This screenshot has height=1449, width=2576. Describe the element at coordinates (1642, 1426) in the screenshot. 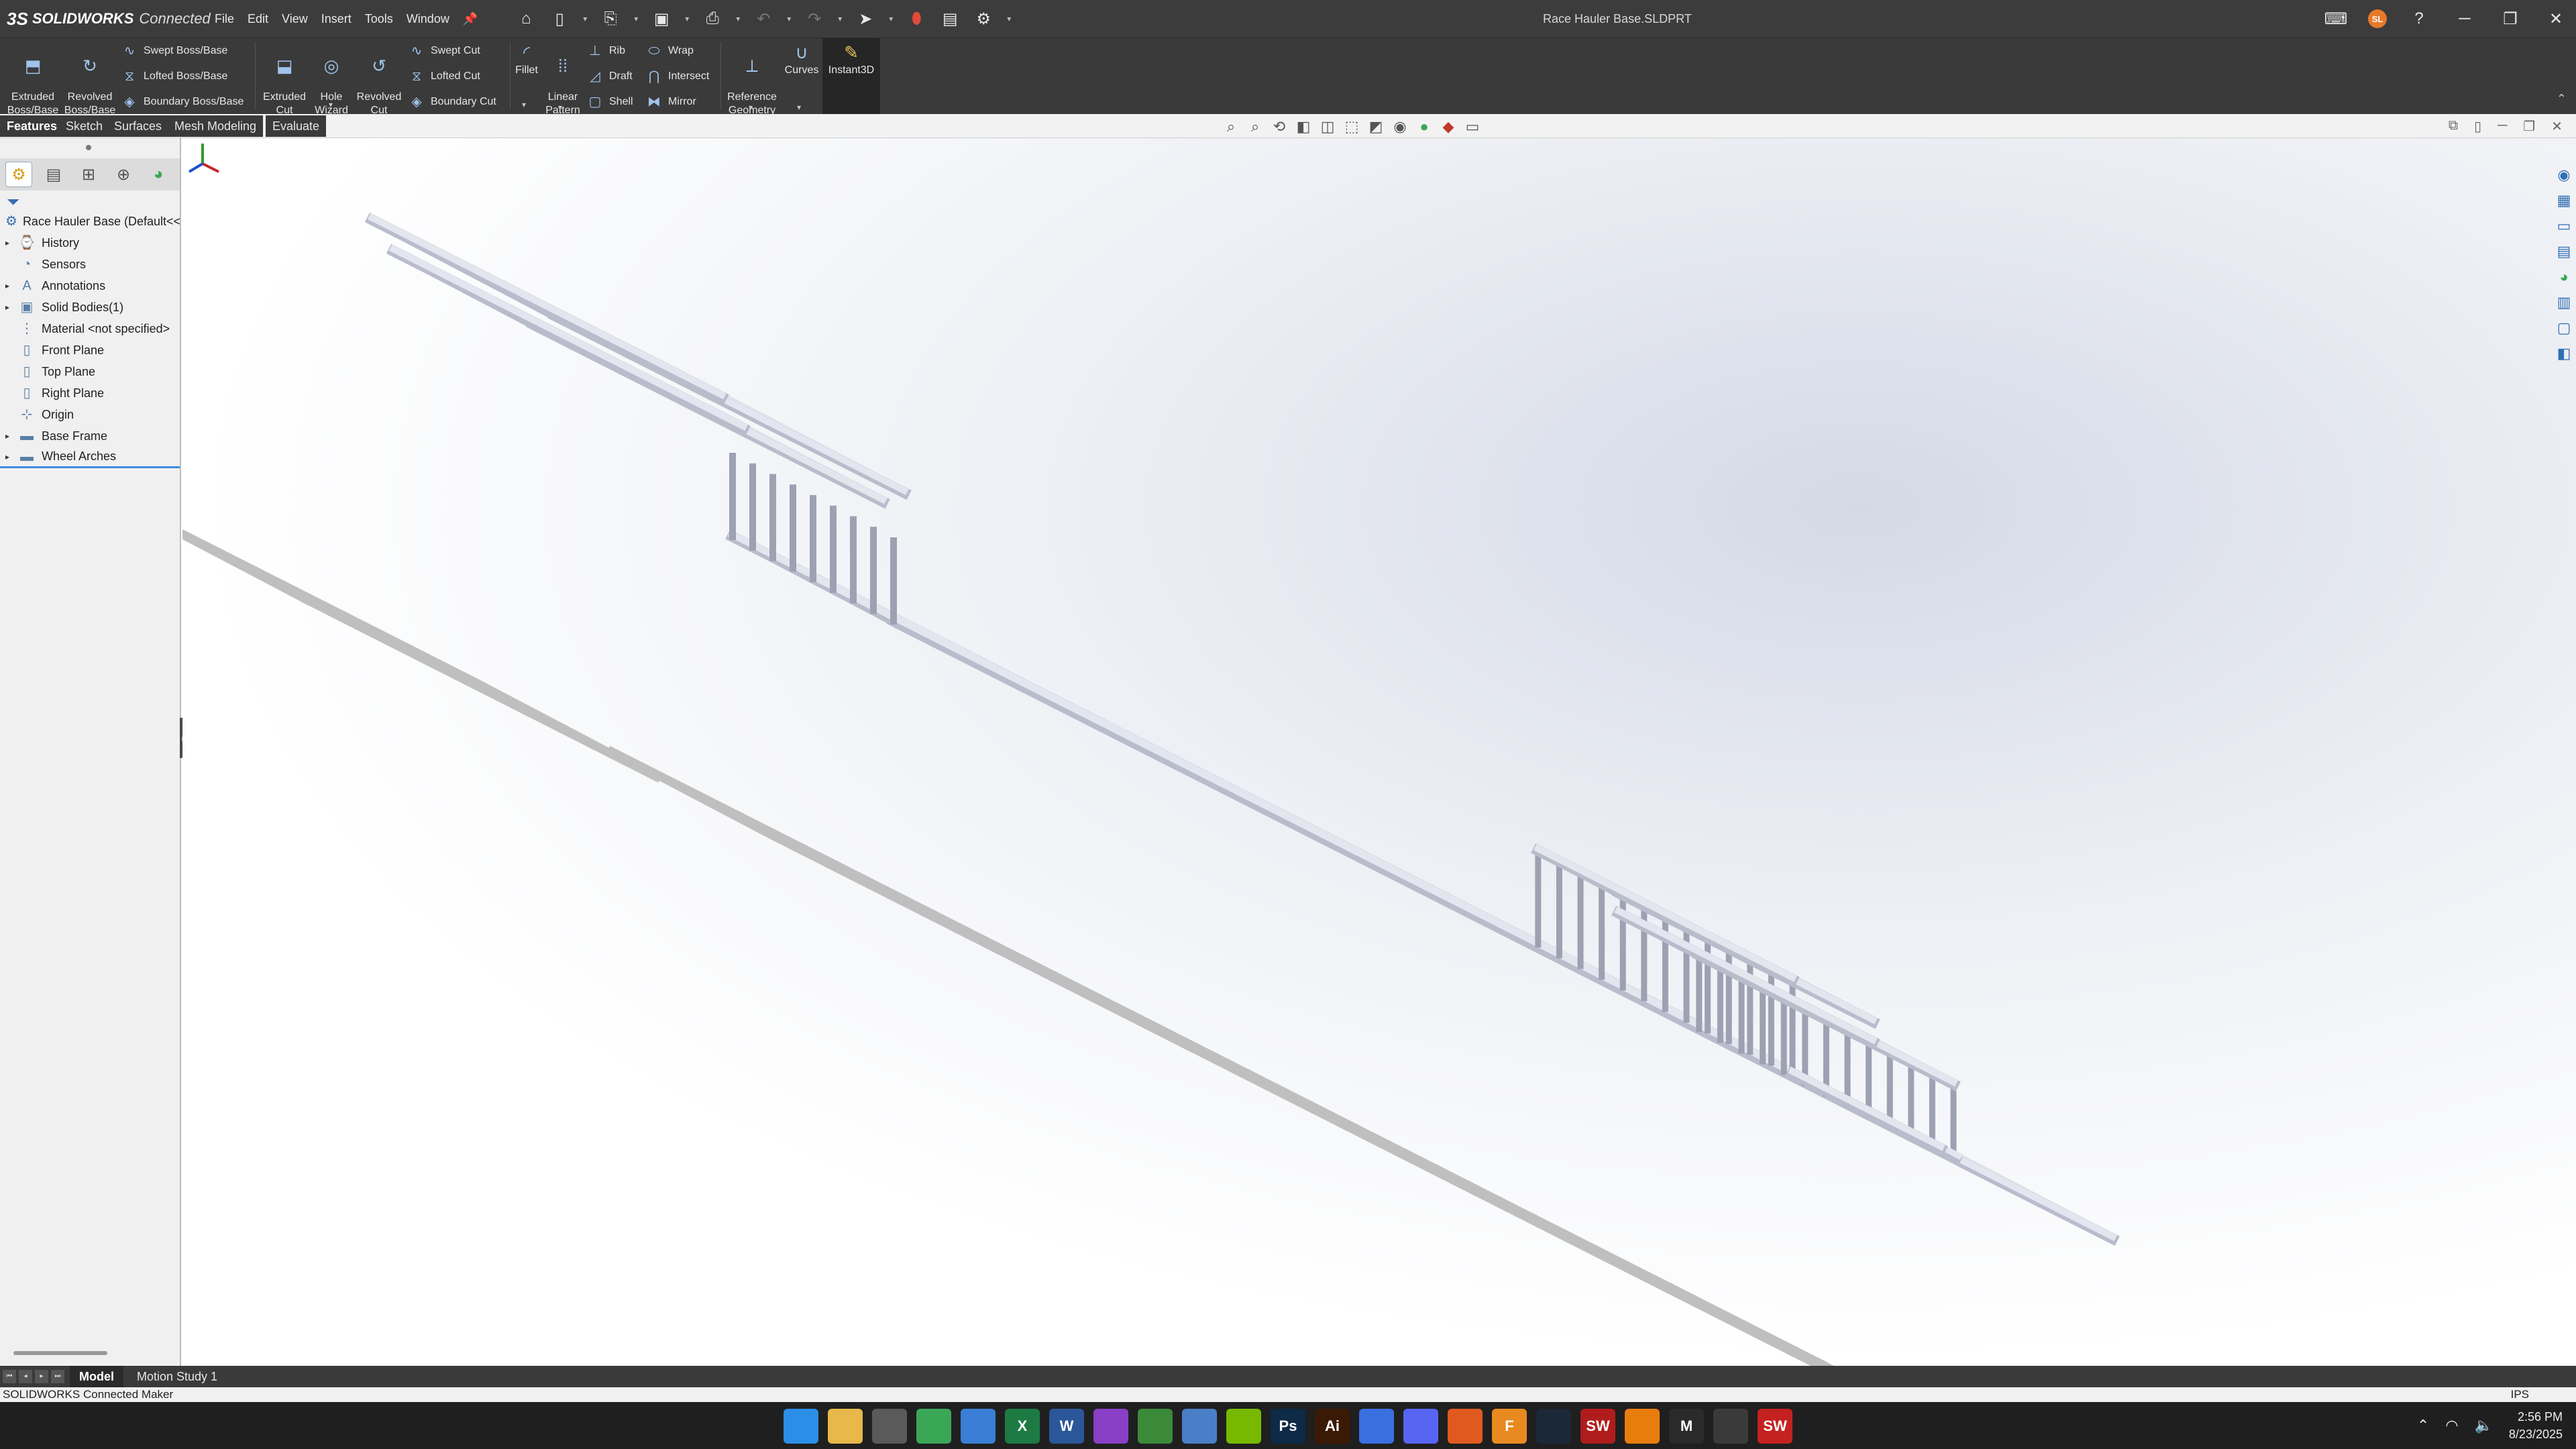

I see `blender-icon` at that location.